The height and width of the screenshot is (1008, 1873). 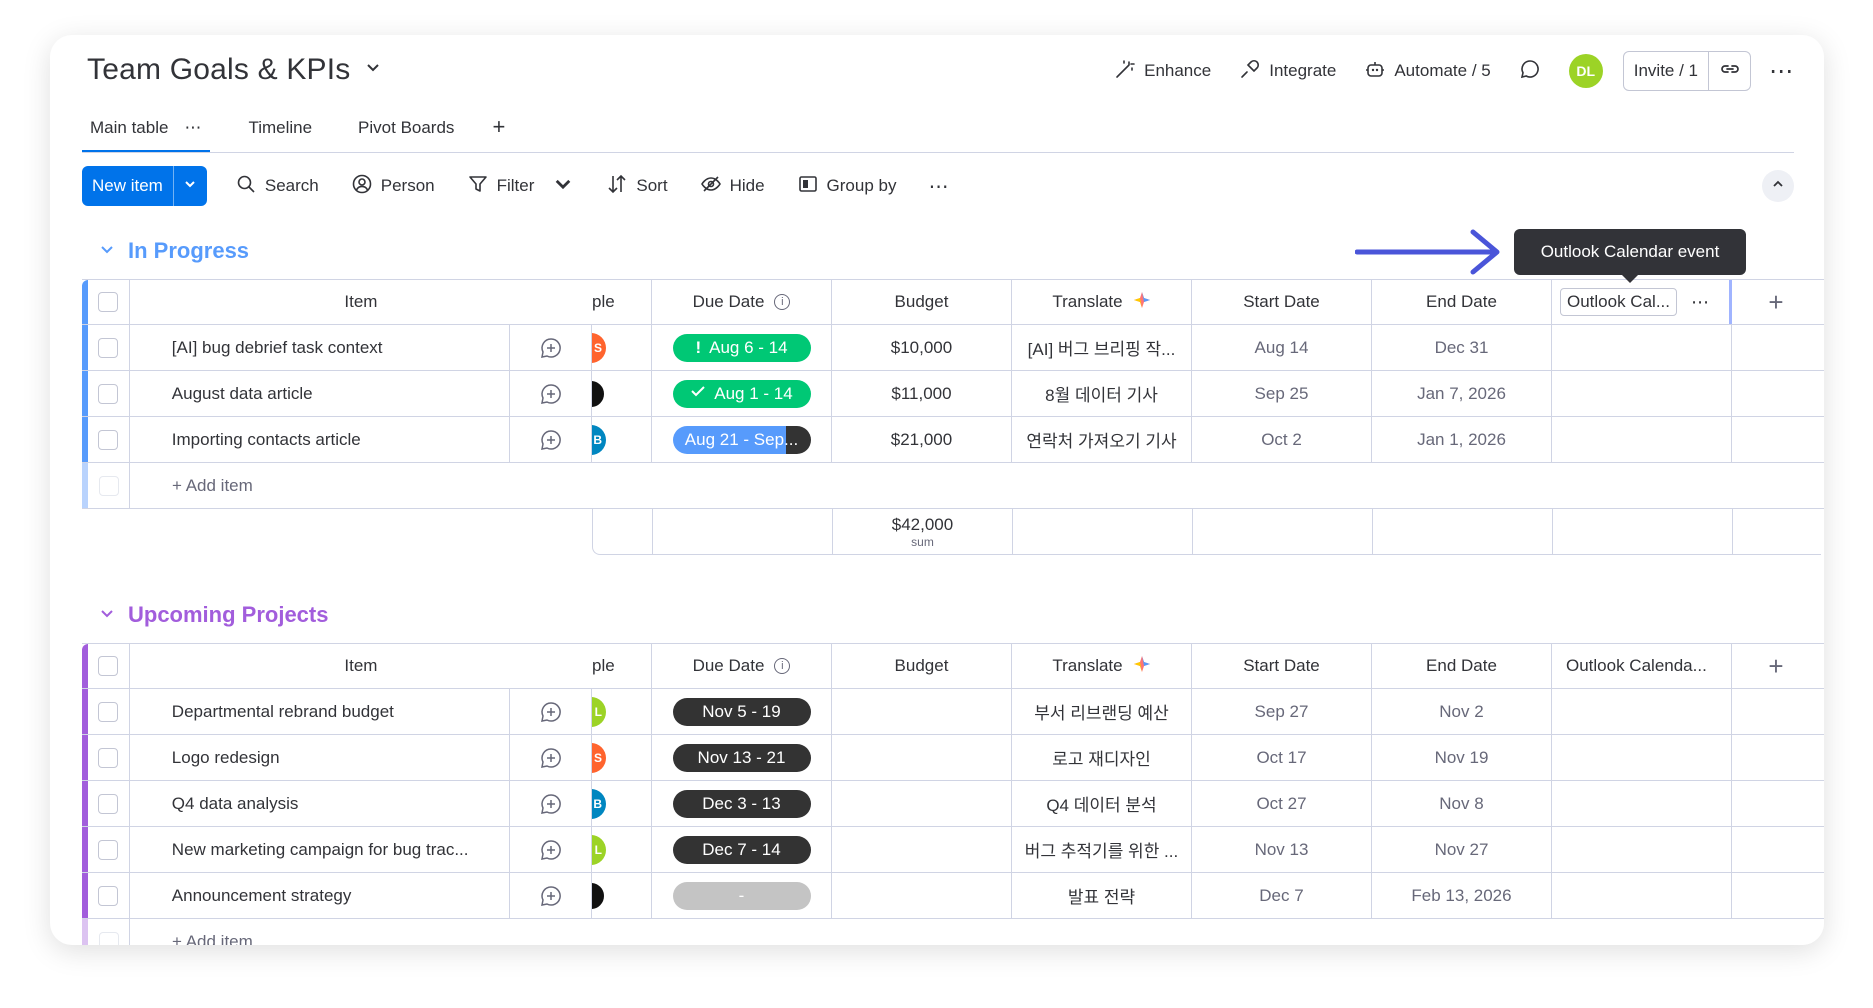 I want to click on column-header-outlook-calendar: Outlook Cal... ⋯, so click(x=1642, y=302).